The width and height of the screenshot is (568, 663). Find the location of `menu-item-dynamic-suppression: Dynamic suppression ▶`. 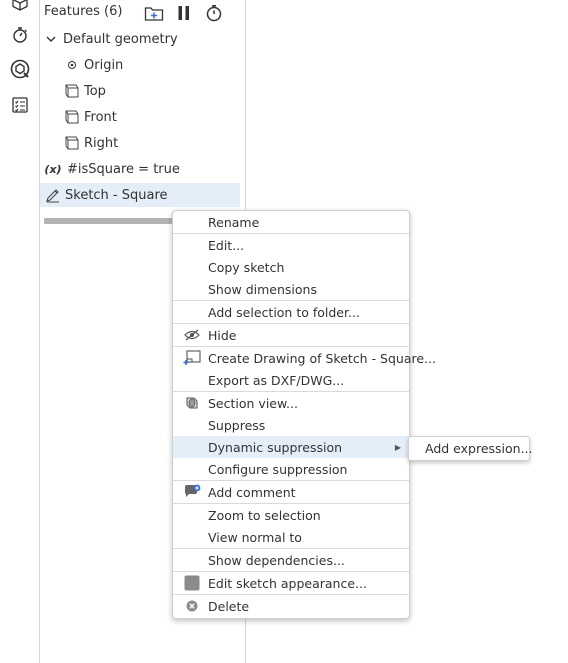

menu-item-dynamic-suppression: Dynamic suppression ▶ is located at coordinates (291, 447).